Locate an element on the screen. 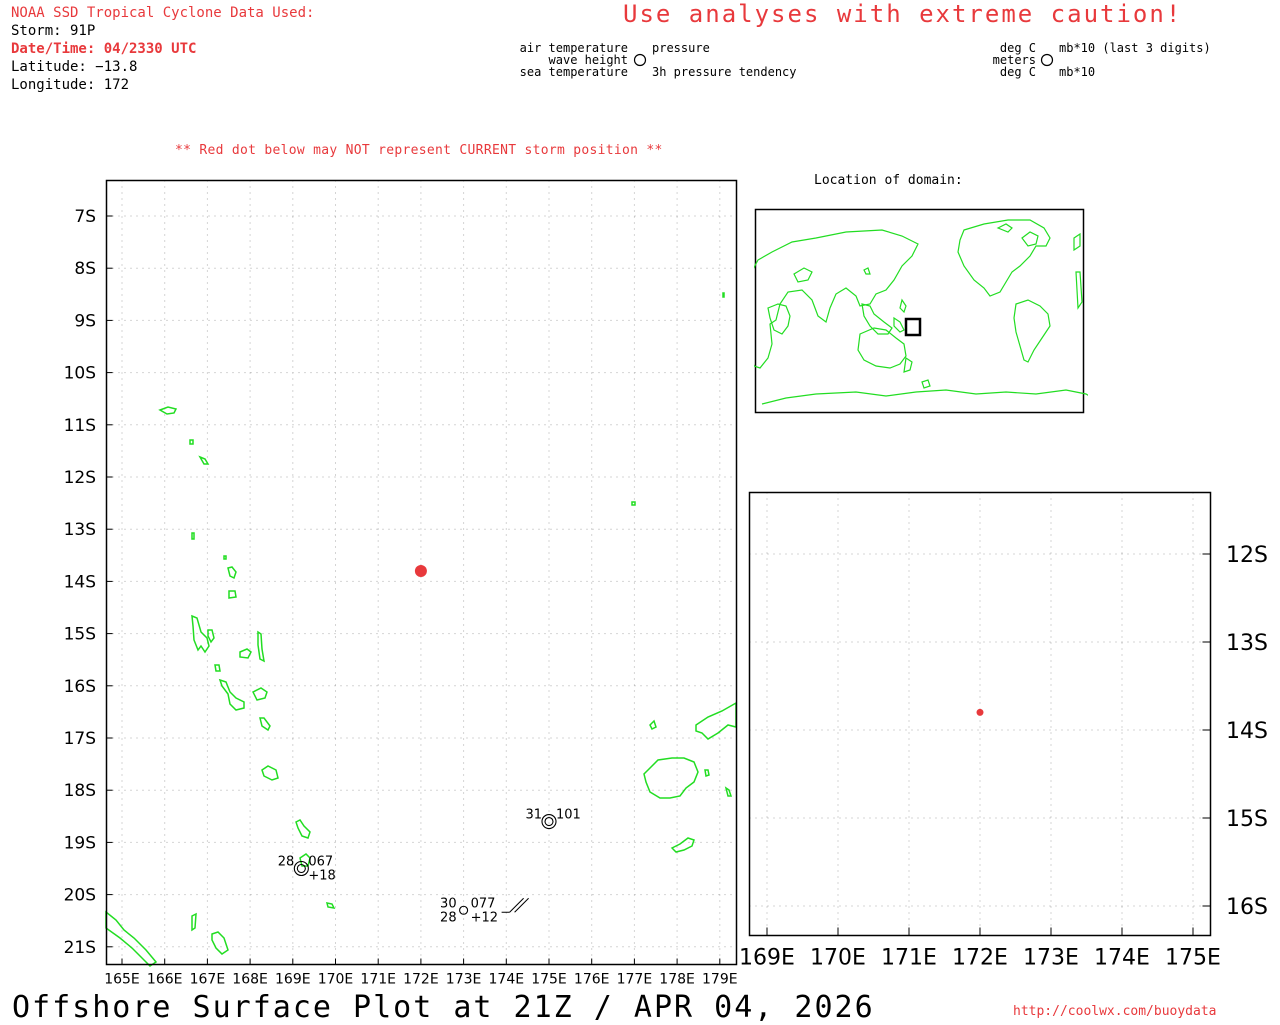  zoom-lon-label: 174E is located at coordinates (1122, 958).